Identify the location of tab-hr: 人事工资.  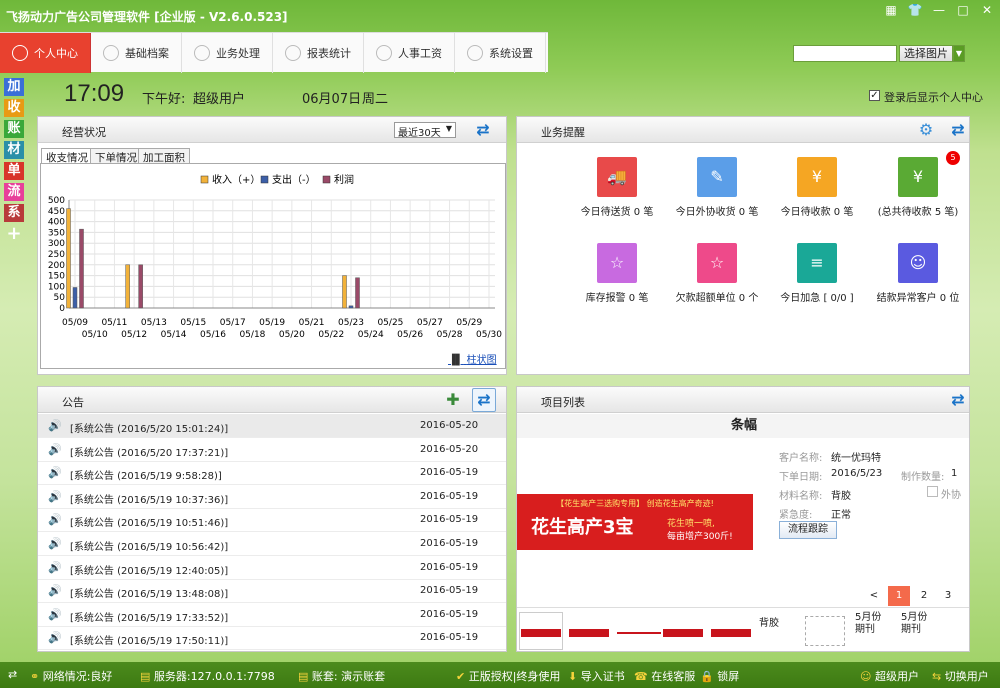
(409, 53).